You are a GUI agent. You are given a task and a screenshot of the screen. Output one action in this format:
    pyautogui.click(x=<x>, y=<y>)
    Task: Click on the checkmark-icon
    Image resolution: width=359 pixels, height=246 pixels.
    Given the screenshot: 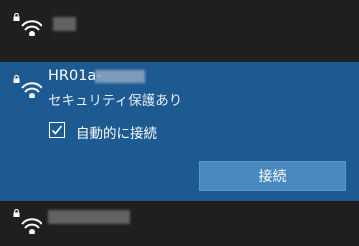 What is the action you would take?
    pyautogui.click(x=57, y=130)
    